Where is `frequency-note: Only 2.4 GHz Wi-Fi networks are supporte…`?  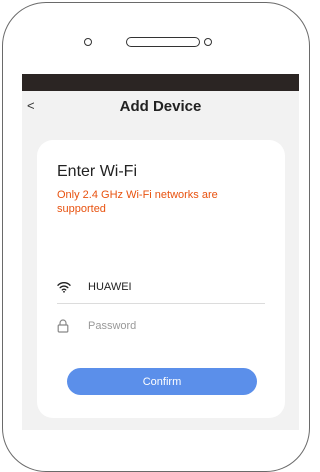 frequency-note: Only 2.4 GHz Wi-Fi networks are supporte… is located at coordinates (137, 202).